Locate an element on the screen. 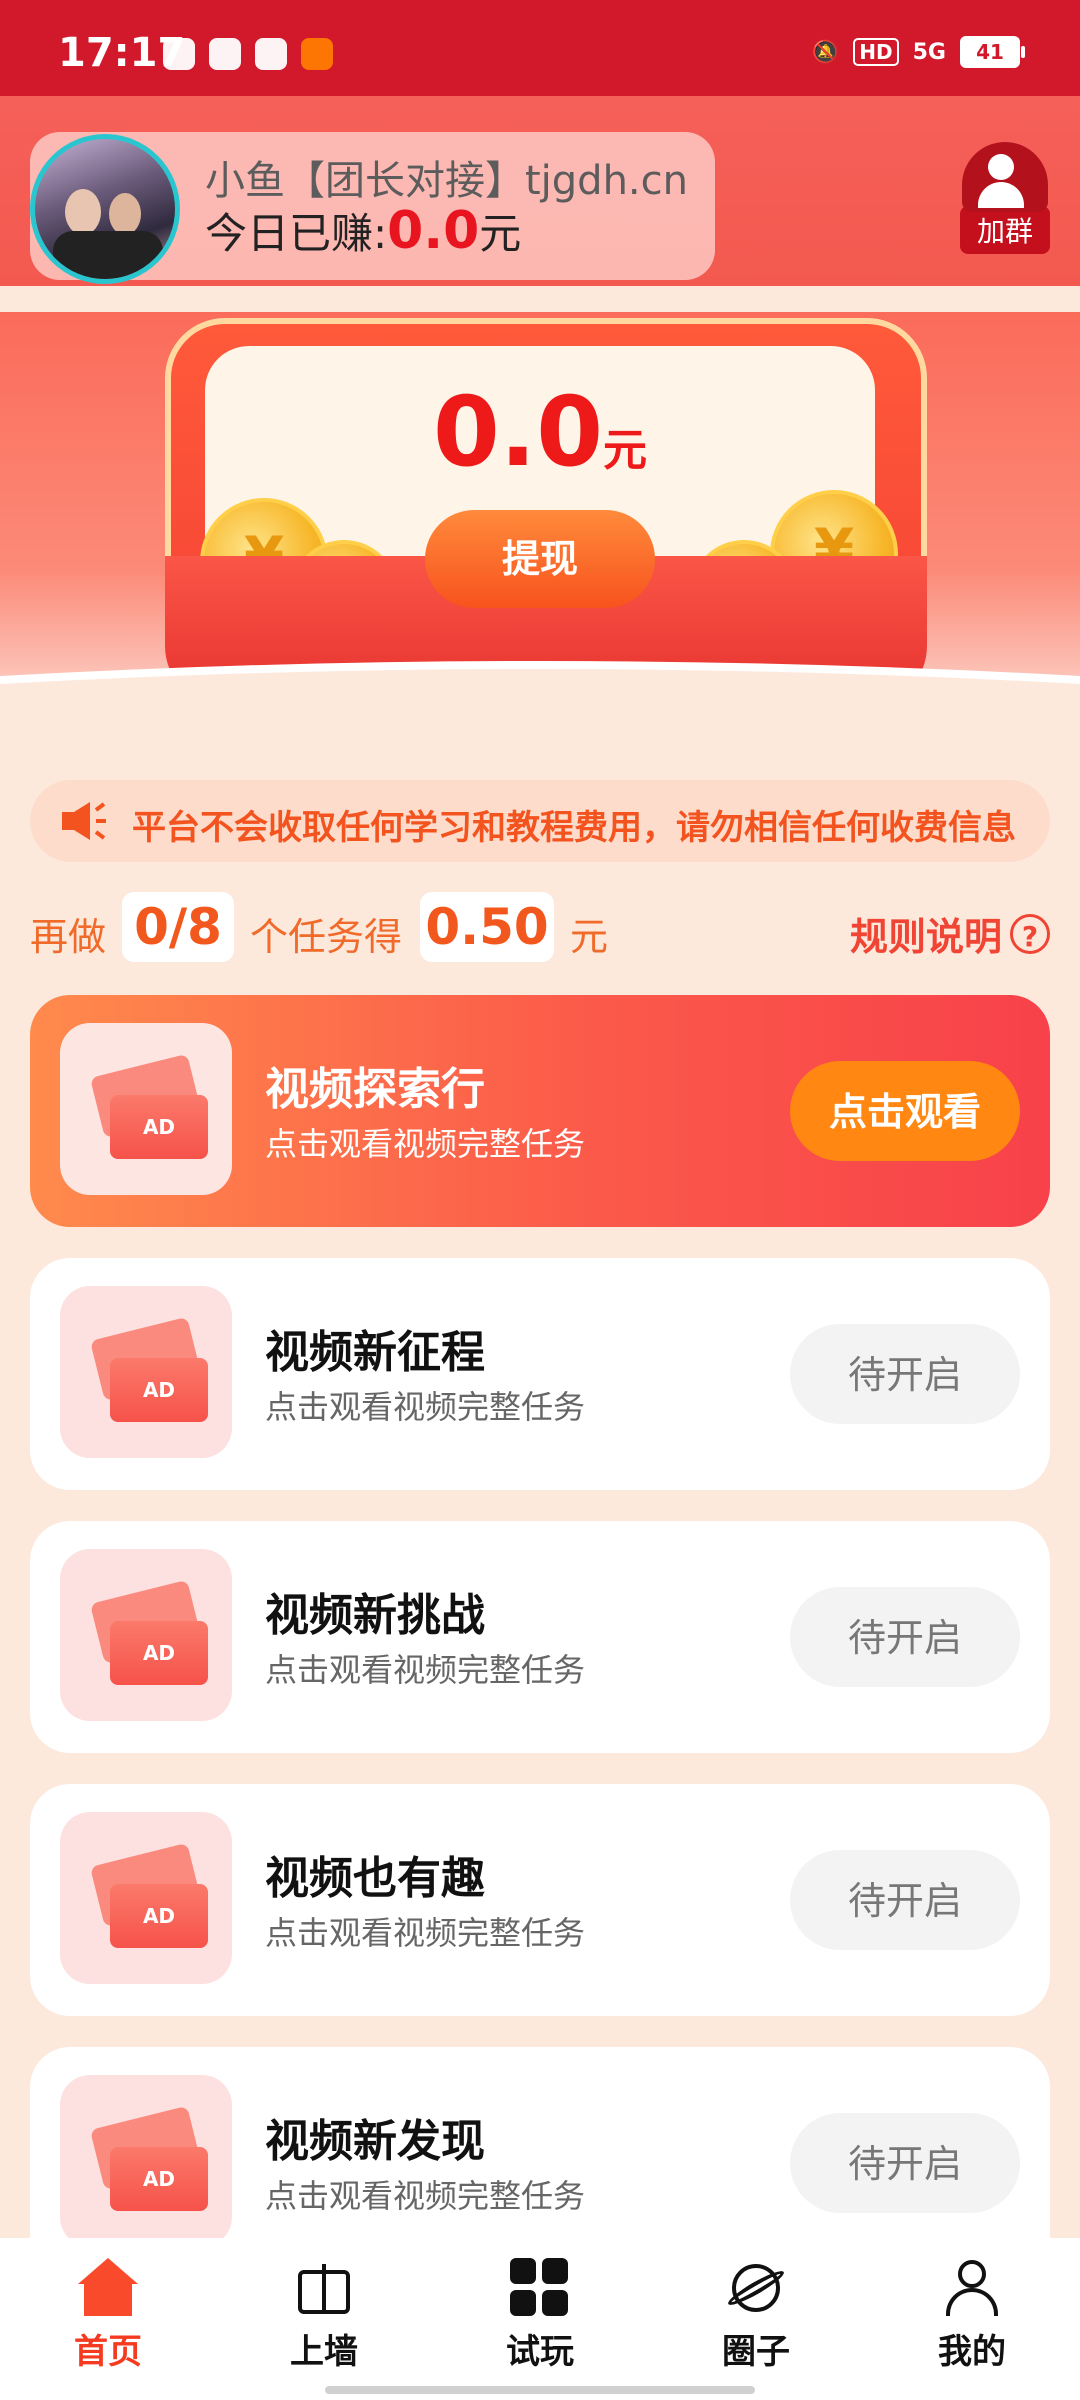 The height and width of the screenshot is (2400, 1080). speaker-icon is located at coordinates (84, 821).